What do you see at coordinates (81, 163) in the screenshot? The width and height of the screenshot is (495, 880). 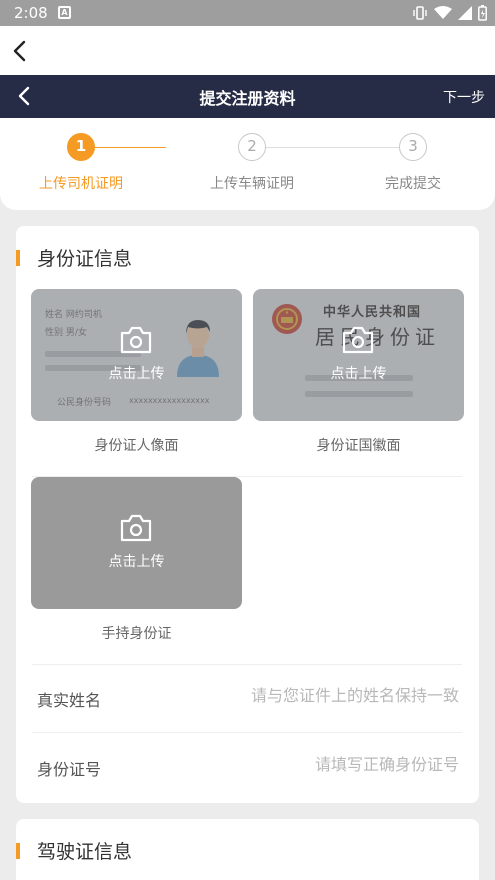 I see `step-1: 1 上传司机证明` at bounding box center [81, 163].